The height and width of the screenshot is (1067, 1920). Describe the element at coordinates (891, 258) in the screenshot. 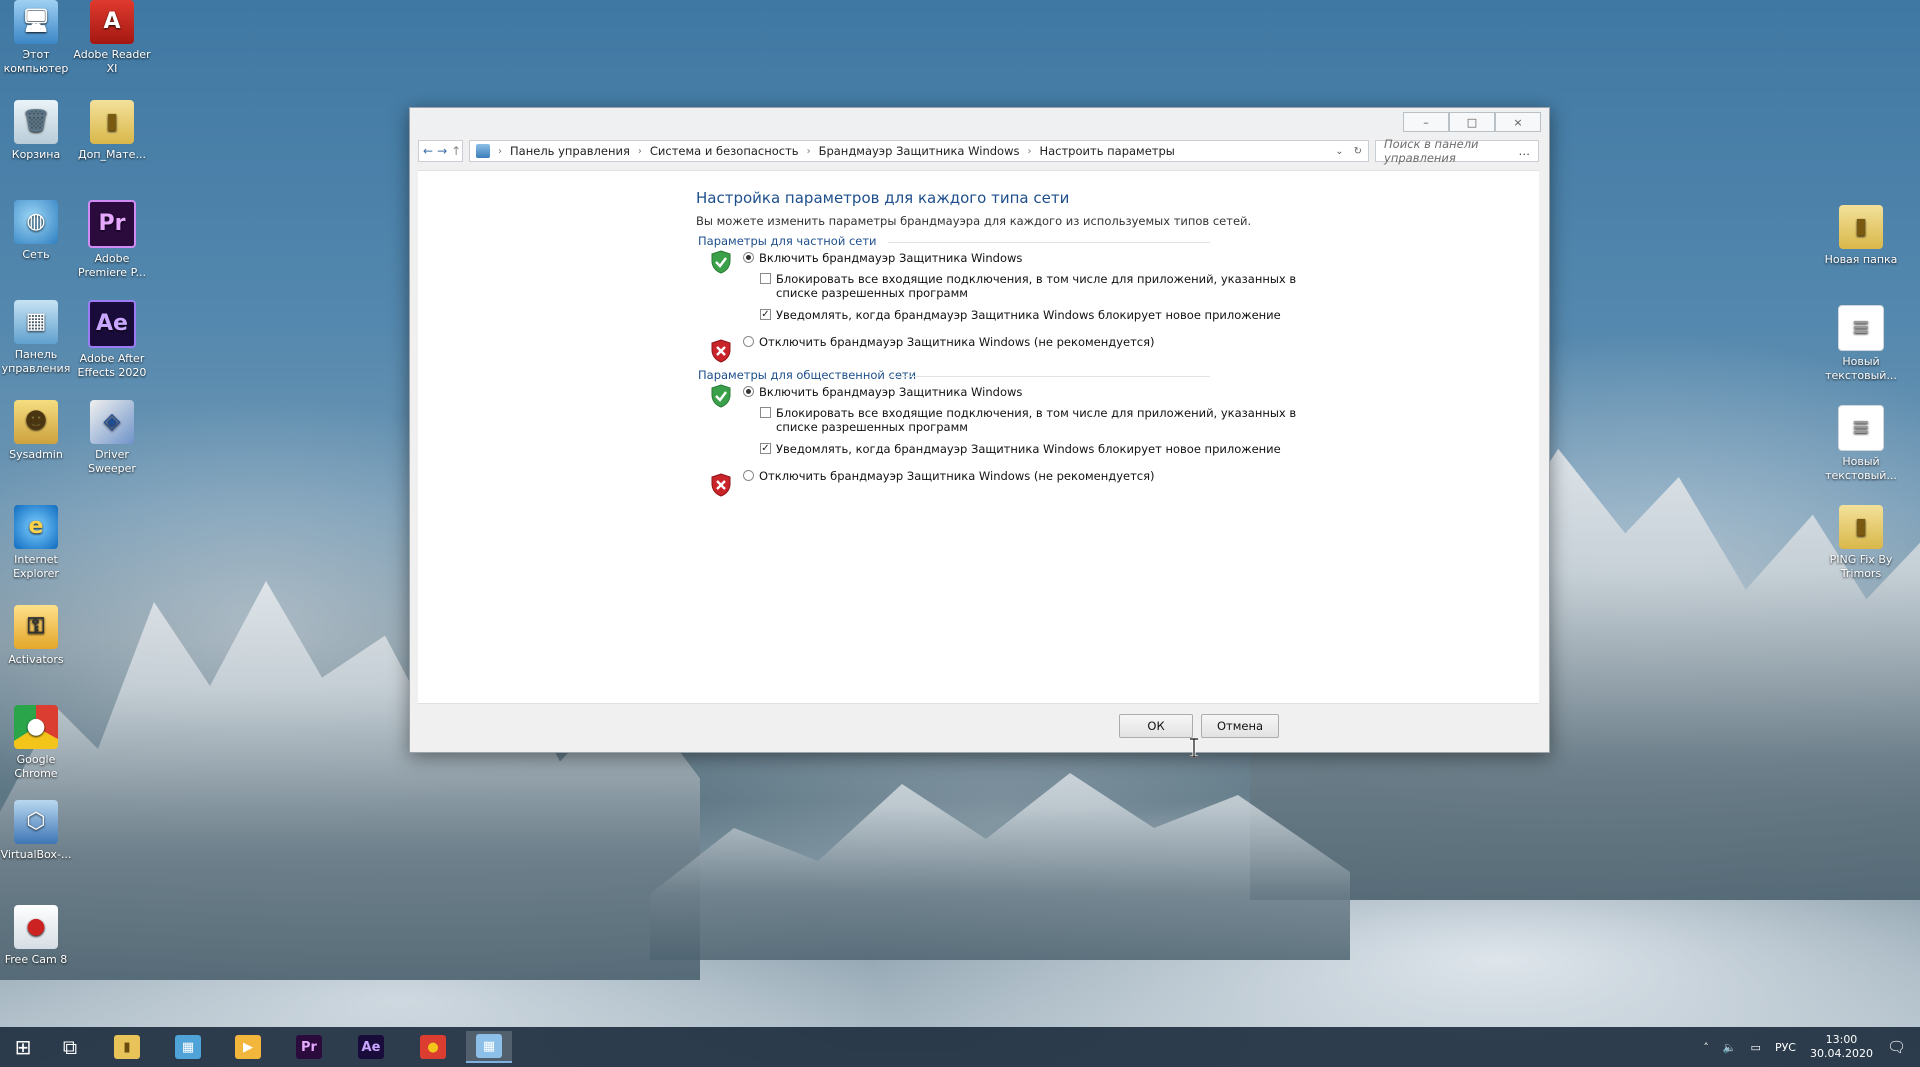

I see `private-enable-label: Включить брандмауэр Защитника Windows` at that location.